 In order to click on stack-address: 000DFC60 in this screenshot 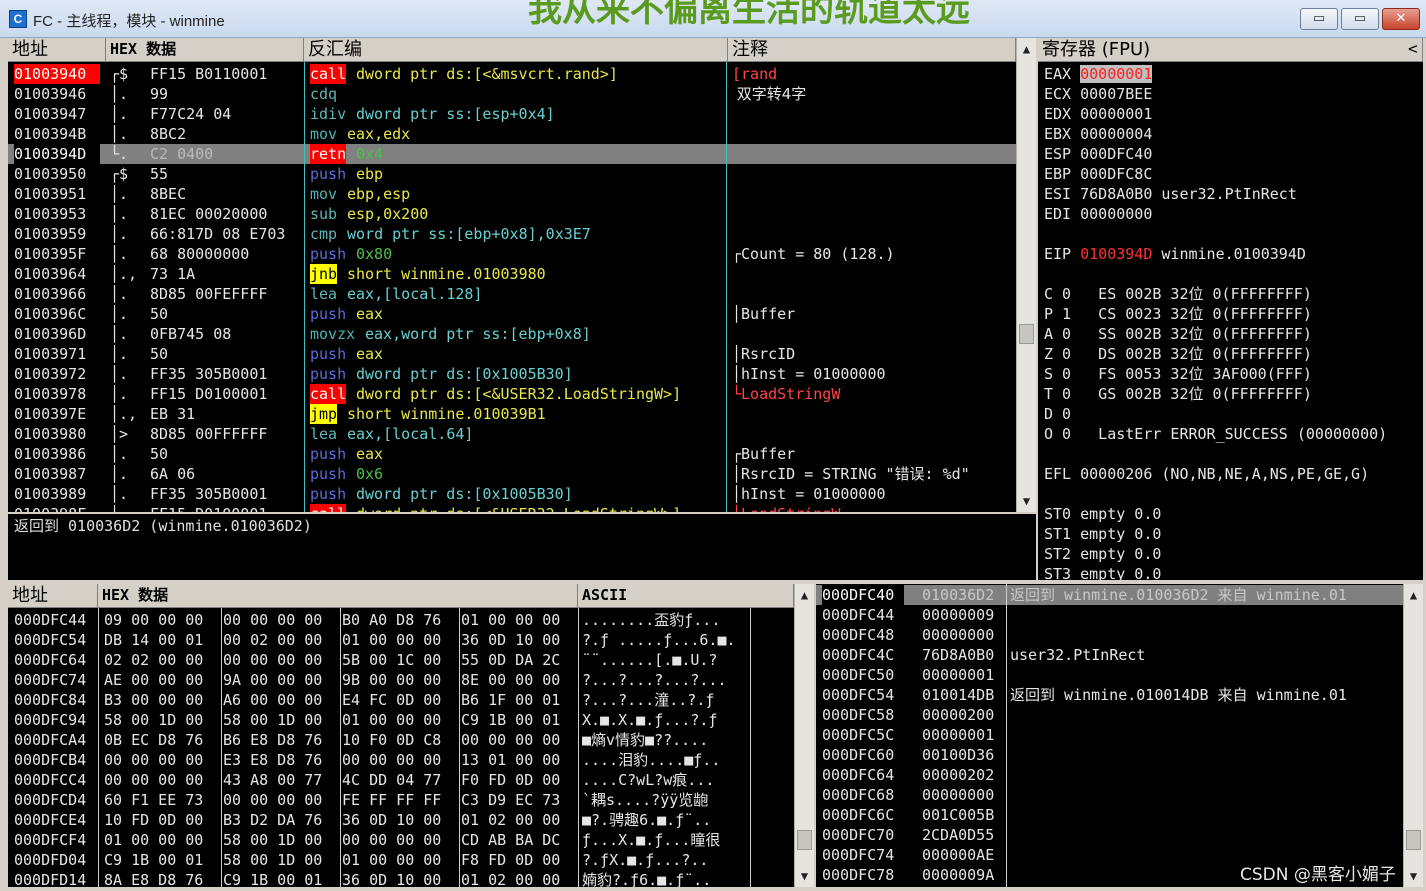, I will do `click(863, 755)`.